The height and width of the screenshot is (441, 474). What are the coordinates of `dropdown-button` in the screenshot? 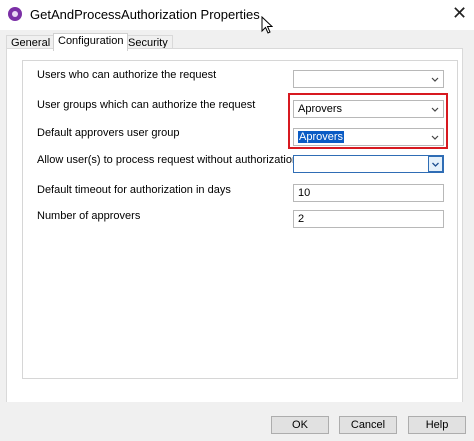 It's located at (435, 164).